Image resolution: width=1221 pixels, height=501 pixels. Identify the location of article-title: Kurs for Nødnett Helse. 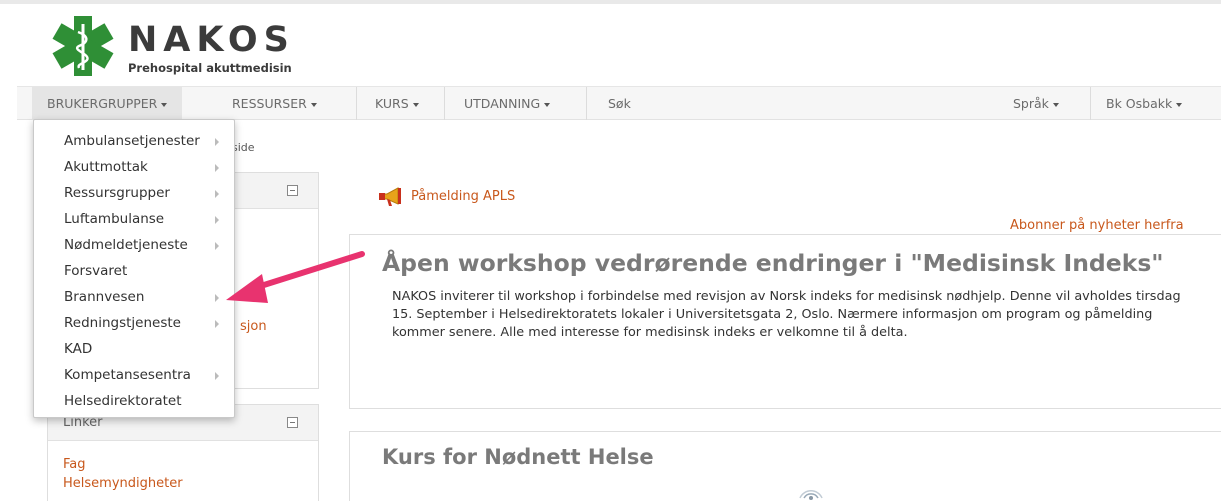
(518, 457).